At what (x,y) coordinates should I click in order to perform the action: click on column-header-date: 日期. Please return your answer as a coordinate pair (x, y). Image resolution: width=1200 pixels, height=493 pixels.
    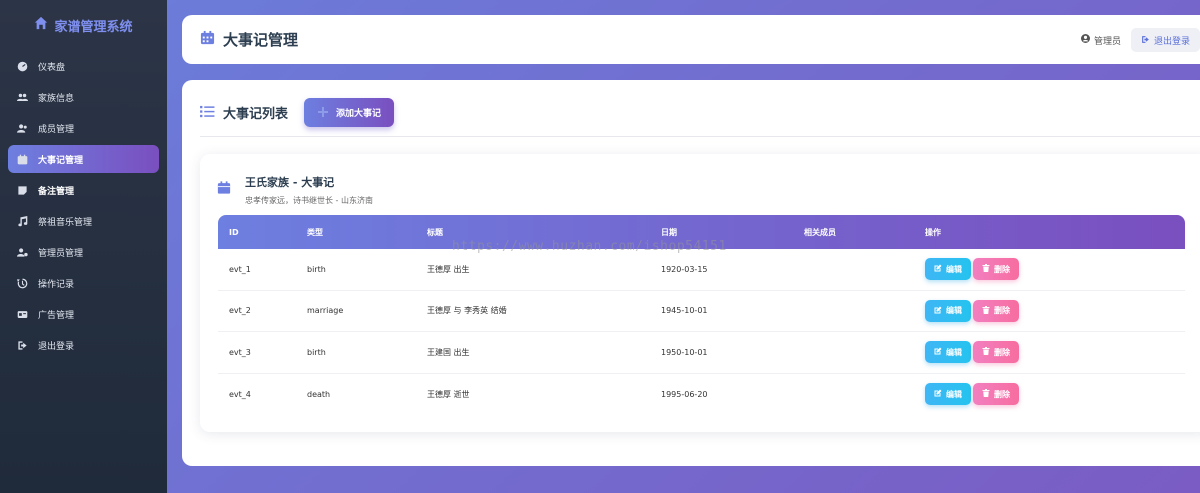
    Looking at the image, I should click on (732, 232).